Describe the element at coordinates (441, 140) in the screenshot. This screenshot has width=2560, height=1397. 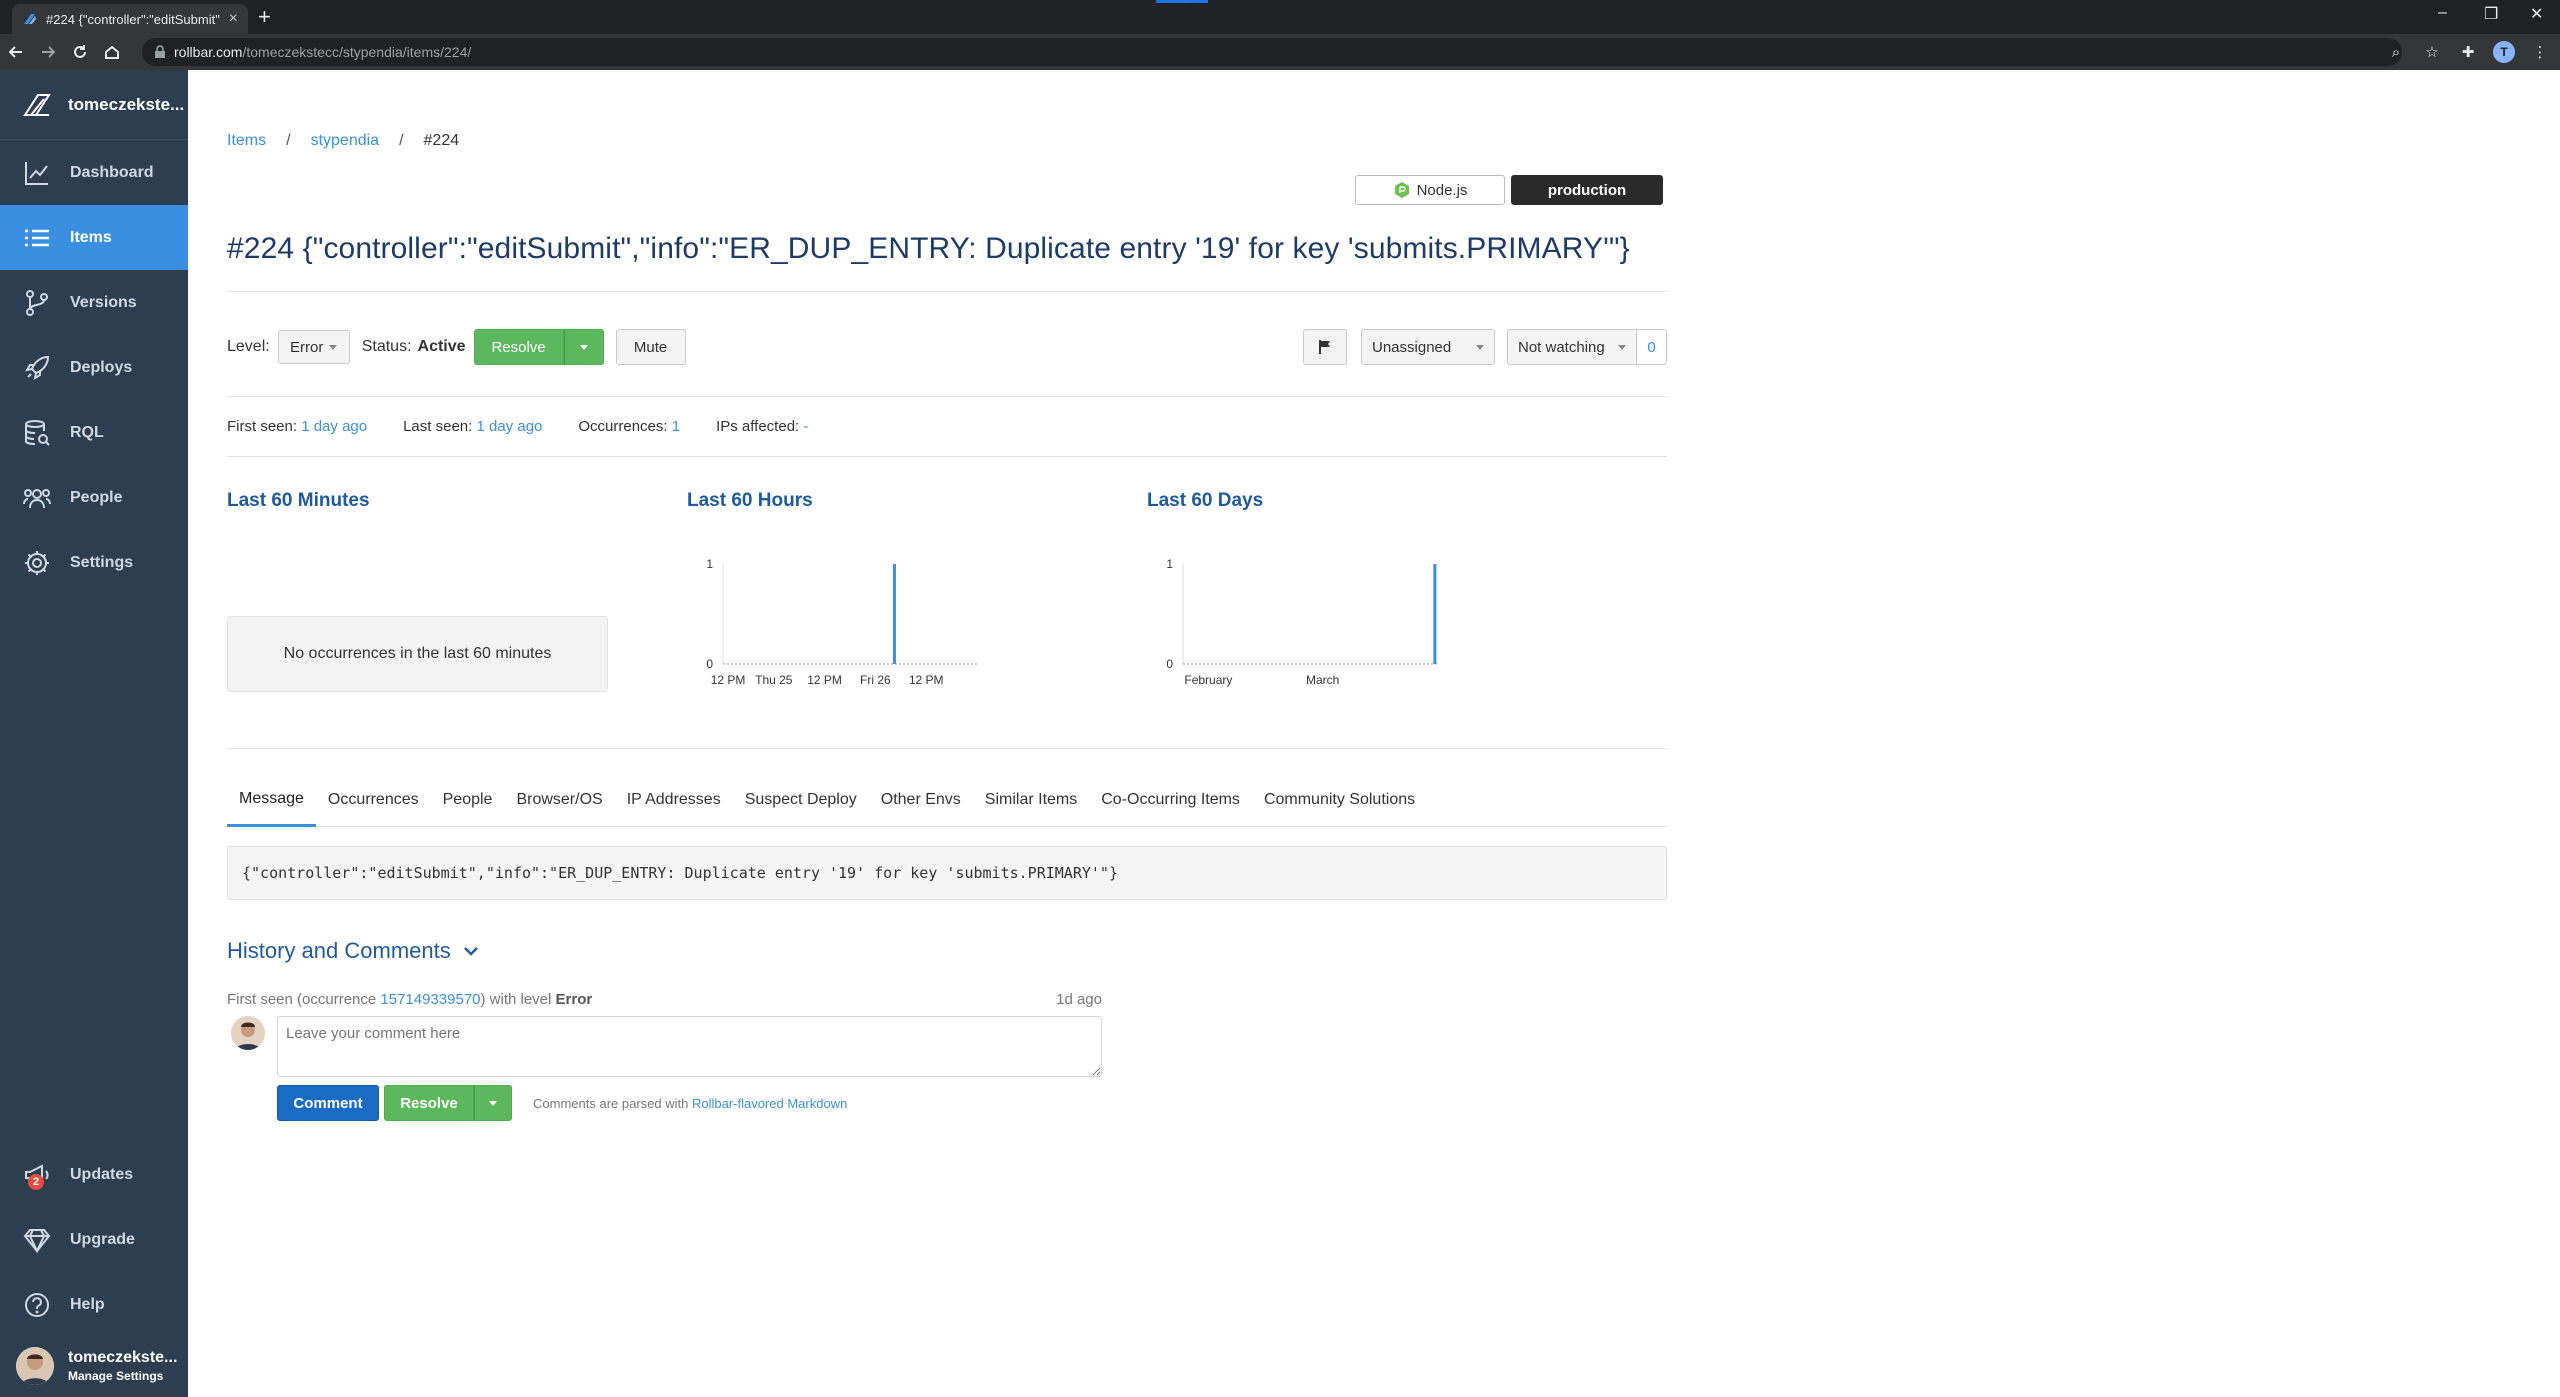
I see `breadcrumb-current: #224` at that location.